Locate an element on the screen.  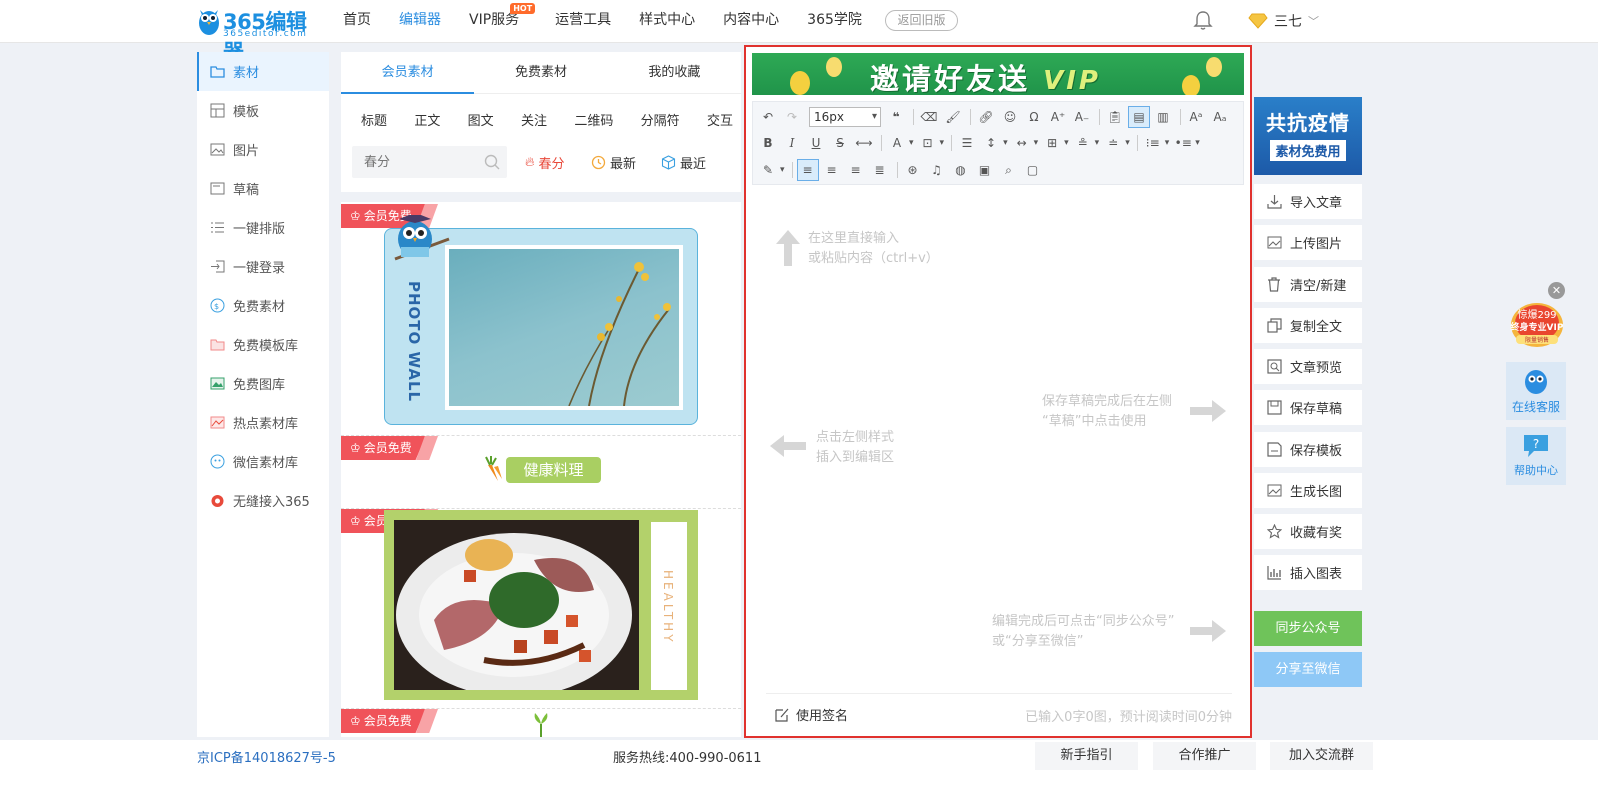
sidebar-item-template: 模板 is located at coordinates (263, 110).